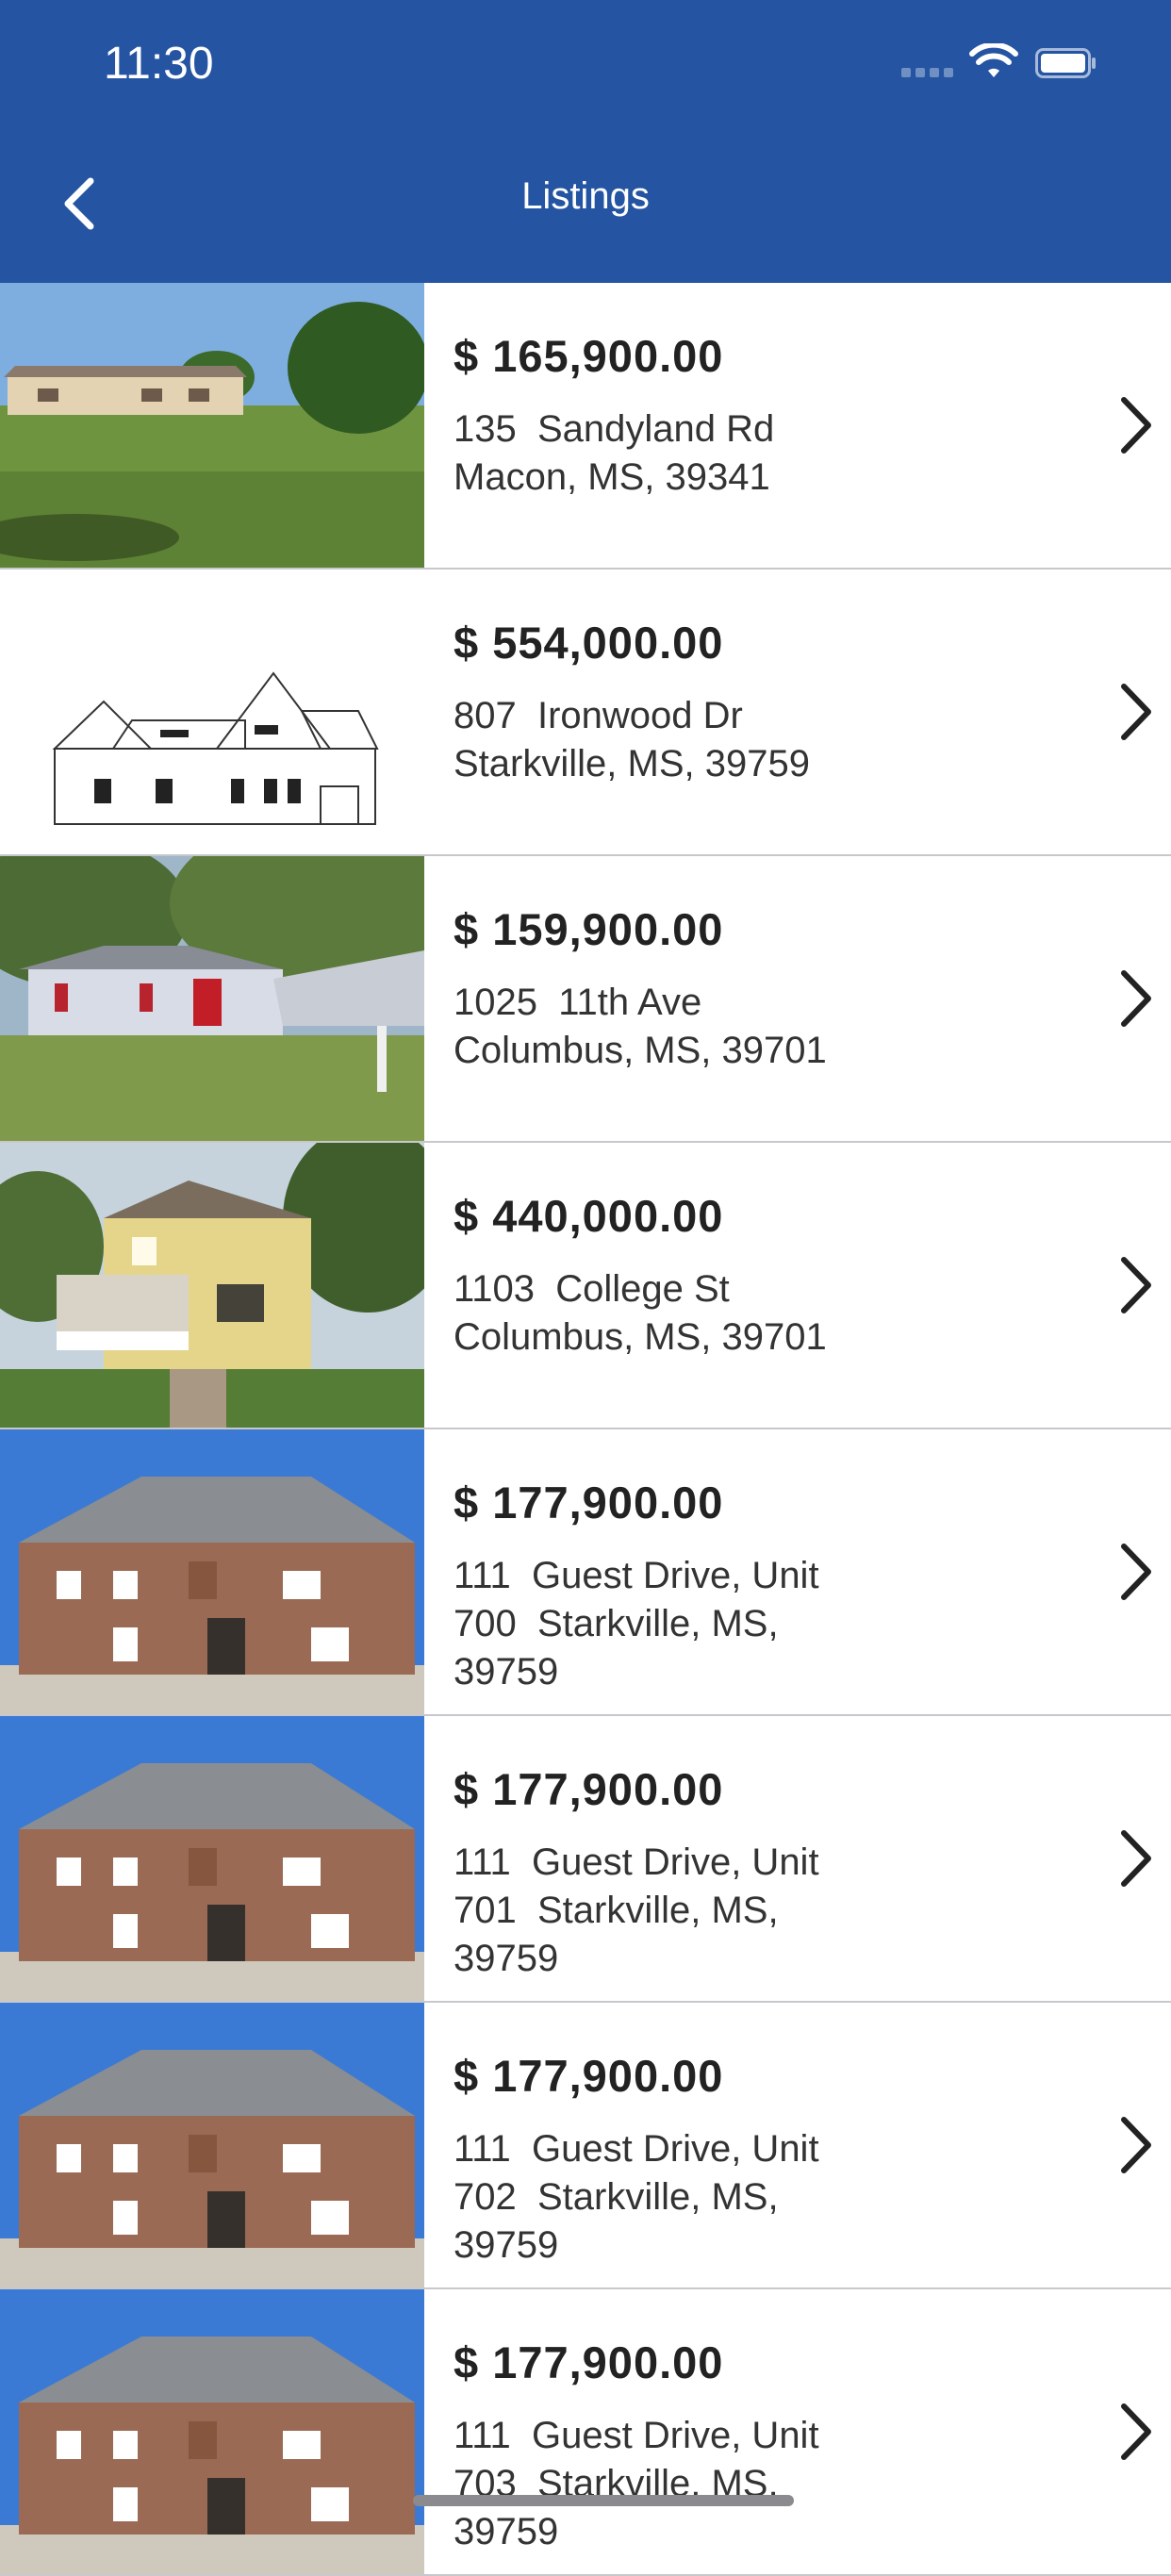 The width and height of the screenshot is (1171, 2576). I want to click on page-title: Listings, so click(585, 196).